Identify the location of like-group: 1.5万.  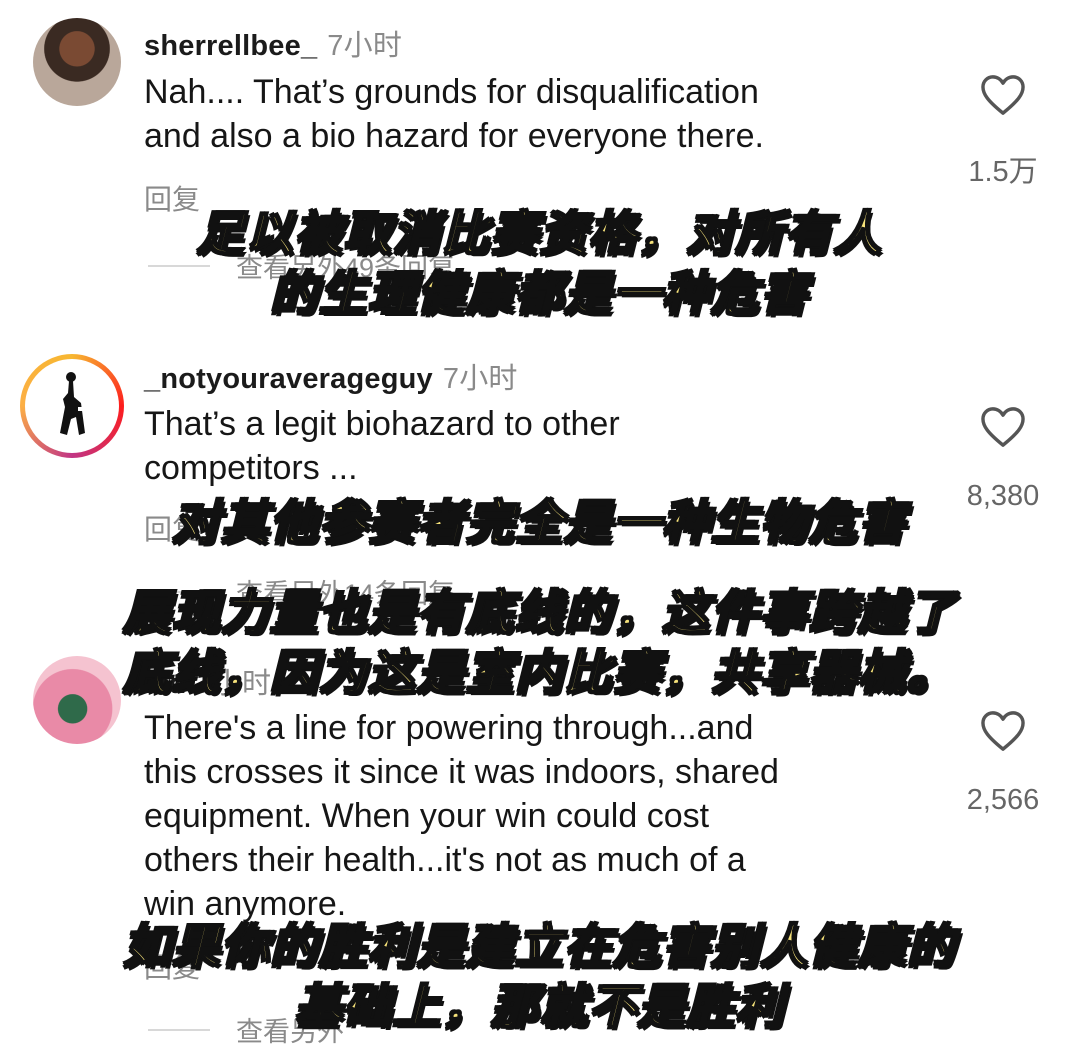
(1003, 132).